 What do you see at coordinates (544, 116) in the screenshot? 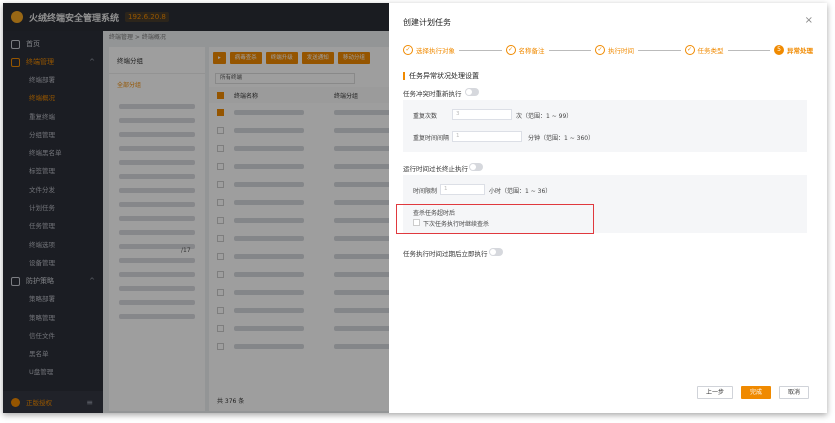
I see `retry-count-hint: 次（范围：1 ~ 99）` at bounding box center [544, 116].